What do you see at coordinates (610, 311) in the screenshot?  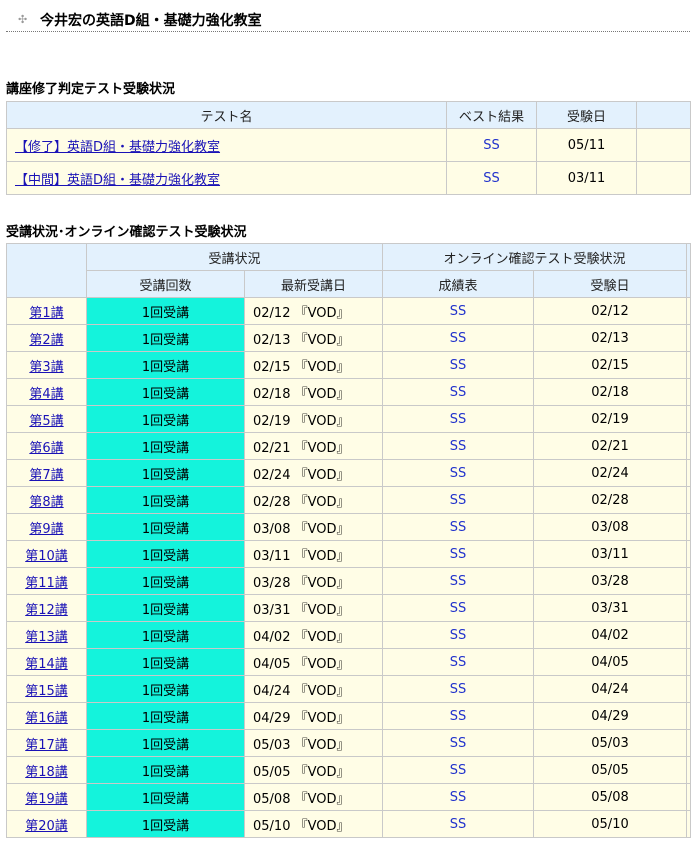 I see `test-date: 02/12` at bounding box center [610, 311].